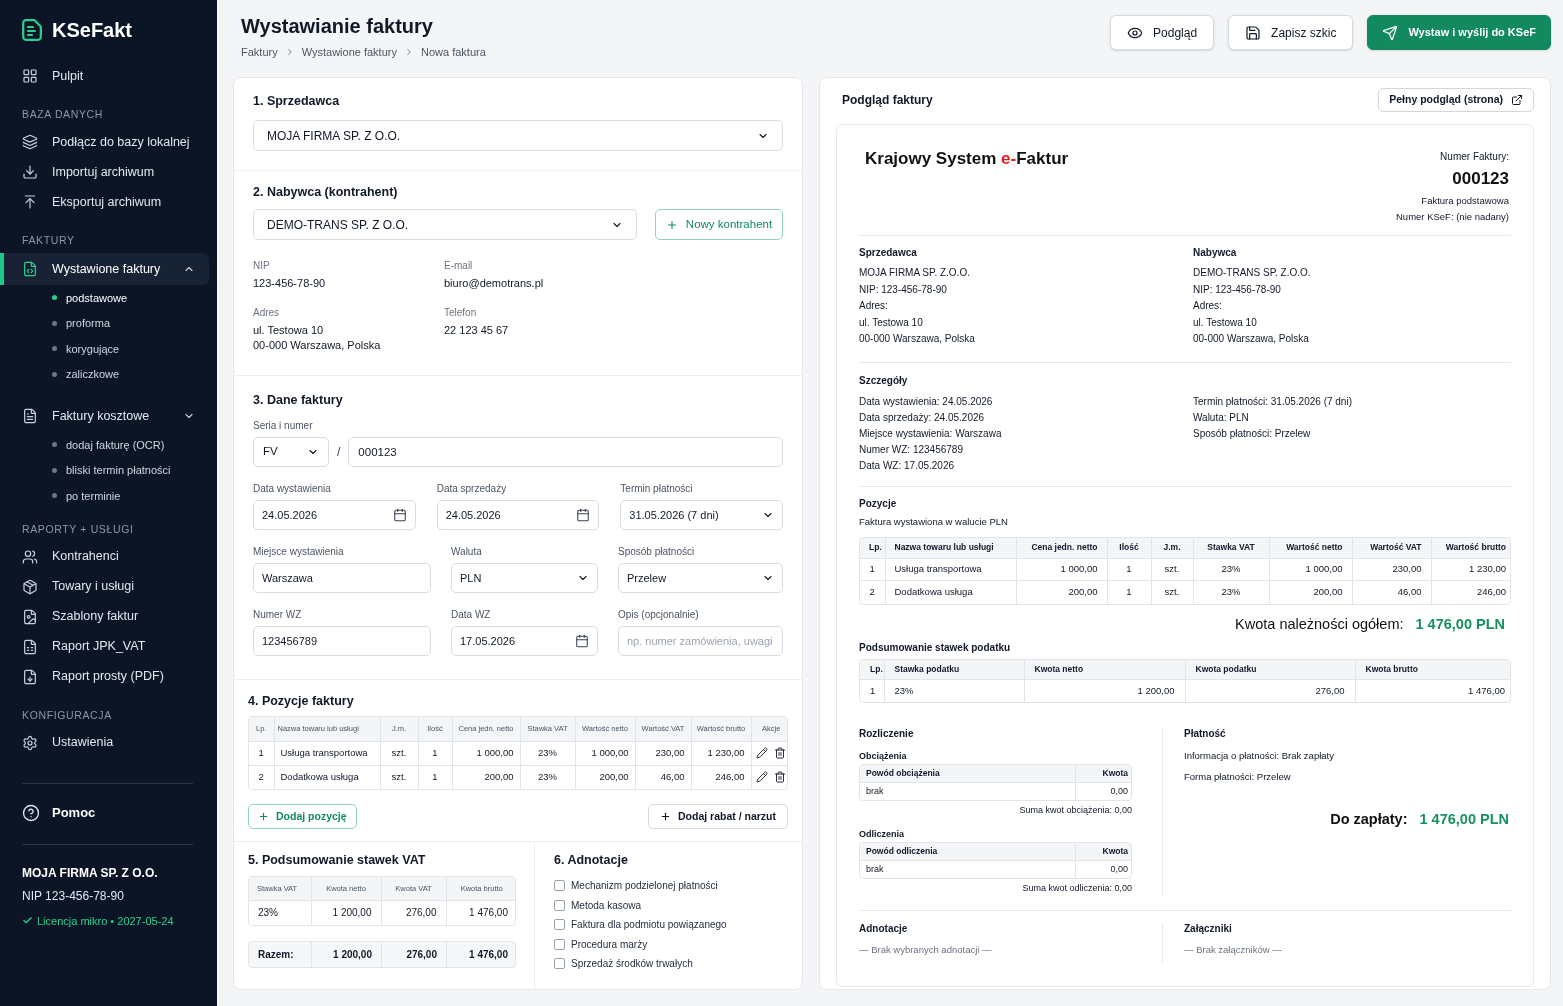 The height and width of the screenshot is (1006, 1563). What do you see at coordinates (1270, 690) in the screenshot?
I see `table-cell: 276,00` at bounding box center [1270, 690].